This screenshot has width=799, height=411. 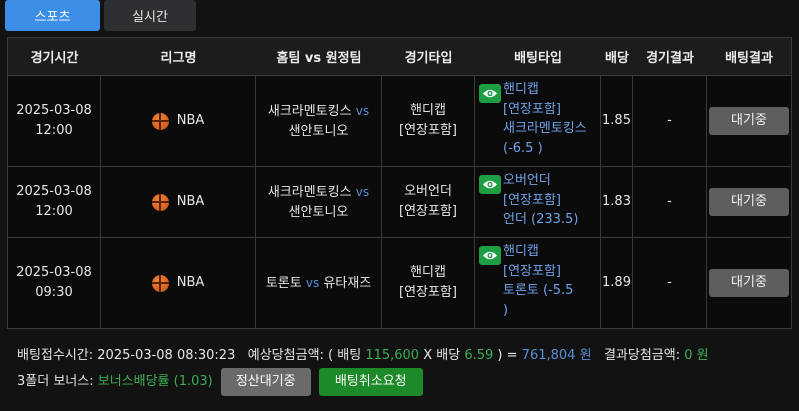 I want to click on odds-value: 1.83, so click(x=617, y=202).